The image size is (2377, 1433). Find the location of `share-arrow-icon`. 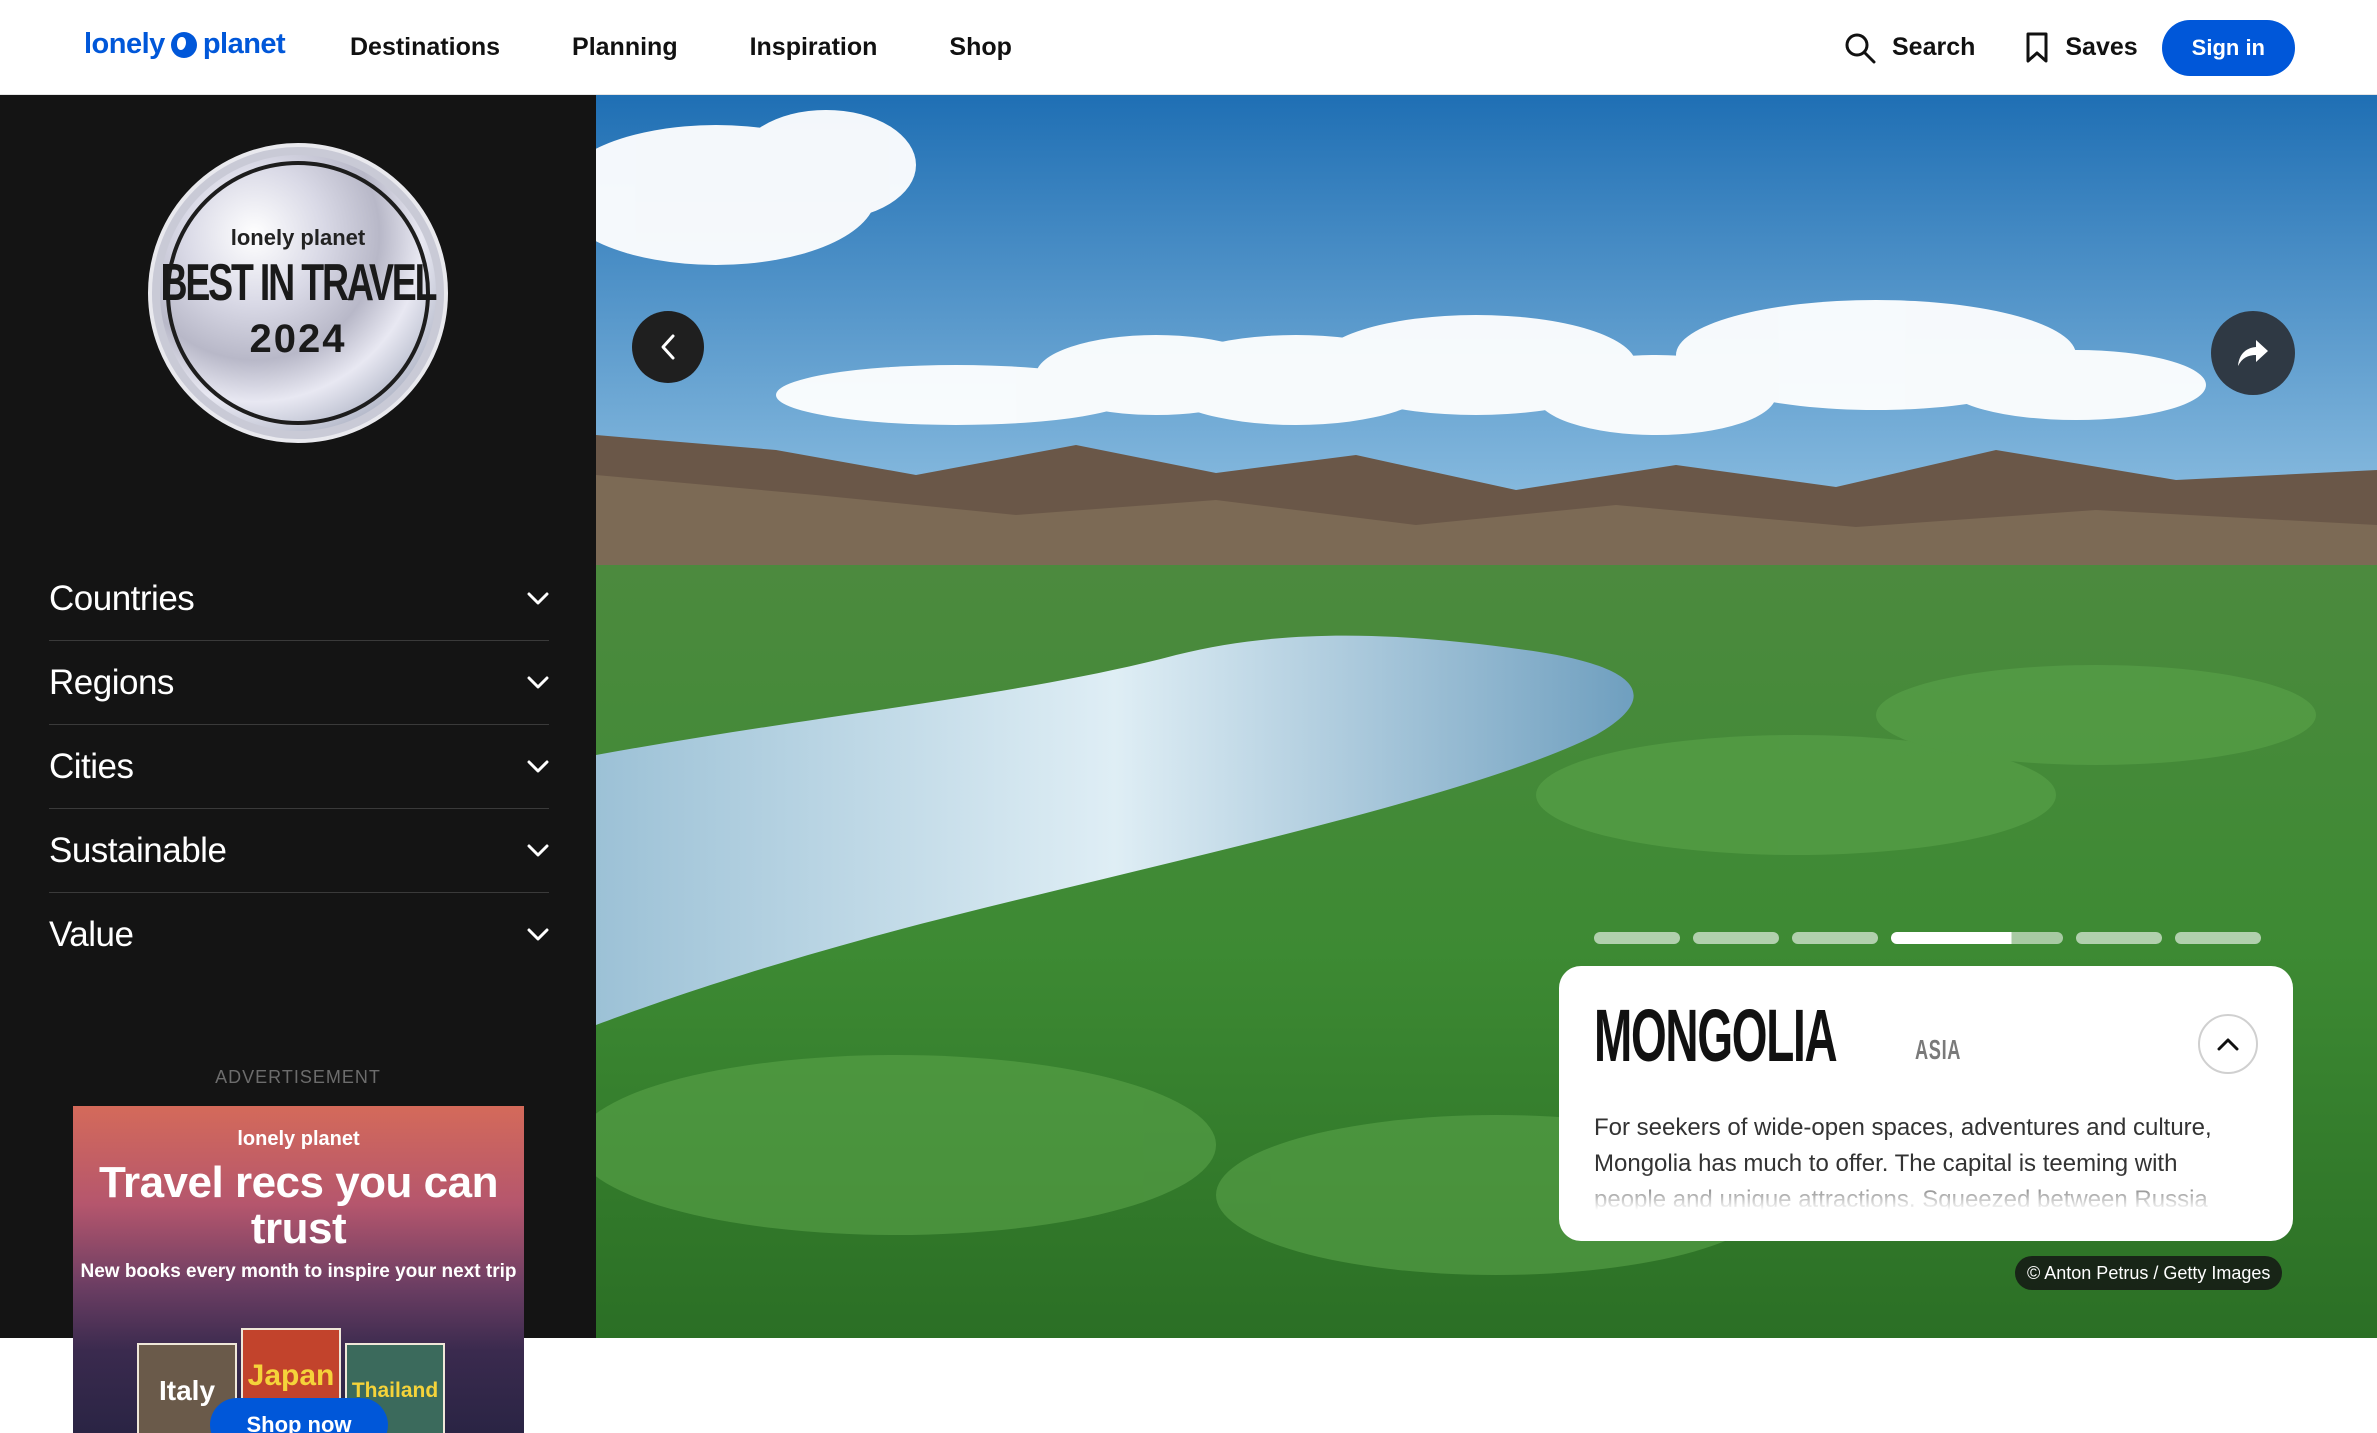

share-arrow-icon is located at coordinates (2253, 353).